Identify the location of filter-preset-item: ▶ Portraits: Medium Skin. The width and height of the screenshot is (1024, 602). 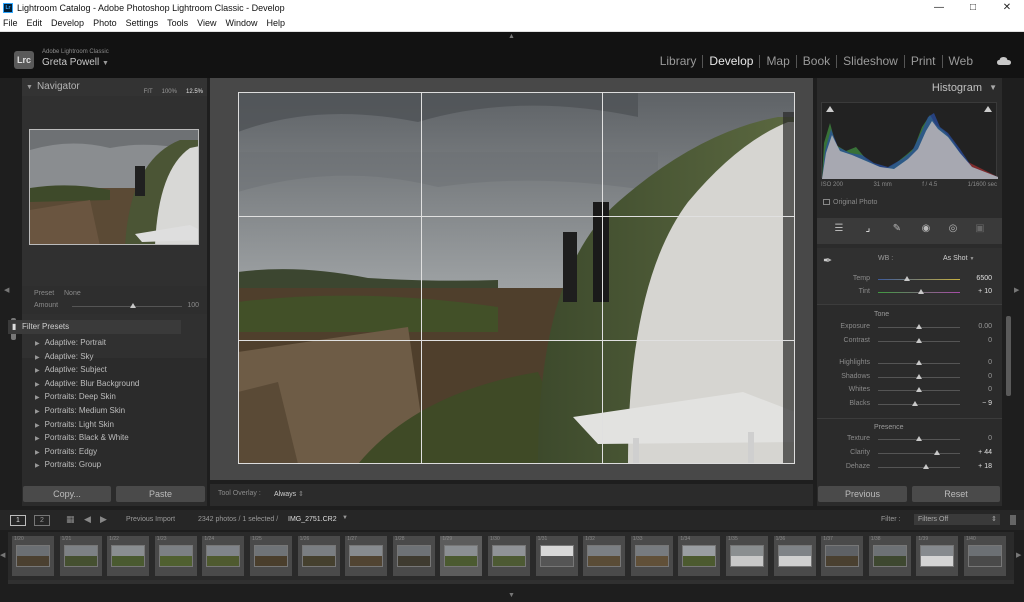
(114, 411).